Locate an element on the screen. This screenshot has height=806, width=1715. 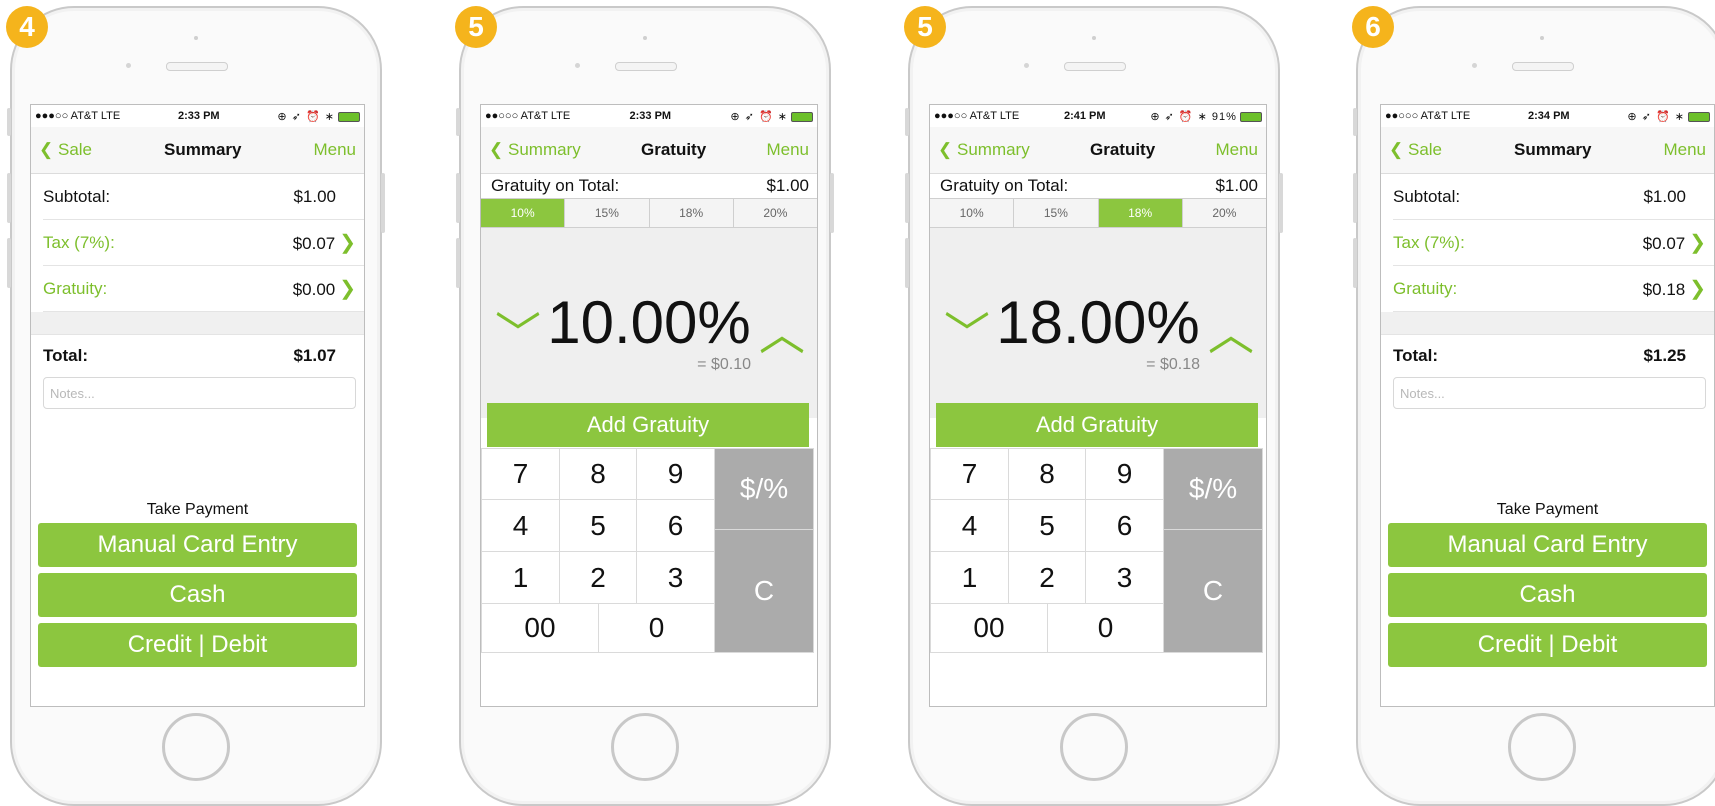
step-badge: 5 is located at coordinates (925, 27).